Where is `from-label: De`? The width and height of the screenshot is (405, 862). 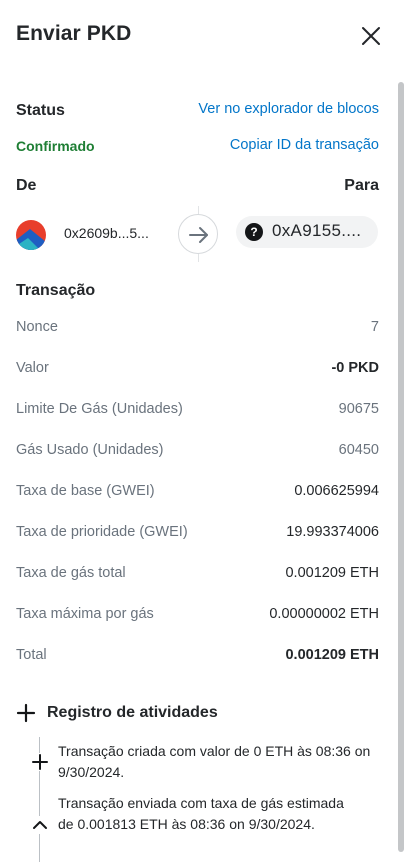
from-label: De is located at coordinates (26, 185).